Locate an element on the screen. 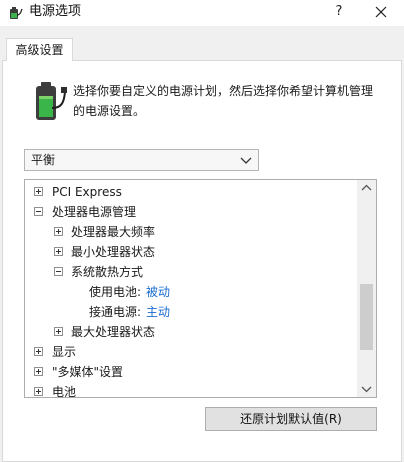  scroll-thumb is located at coordinates (366, 317).